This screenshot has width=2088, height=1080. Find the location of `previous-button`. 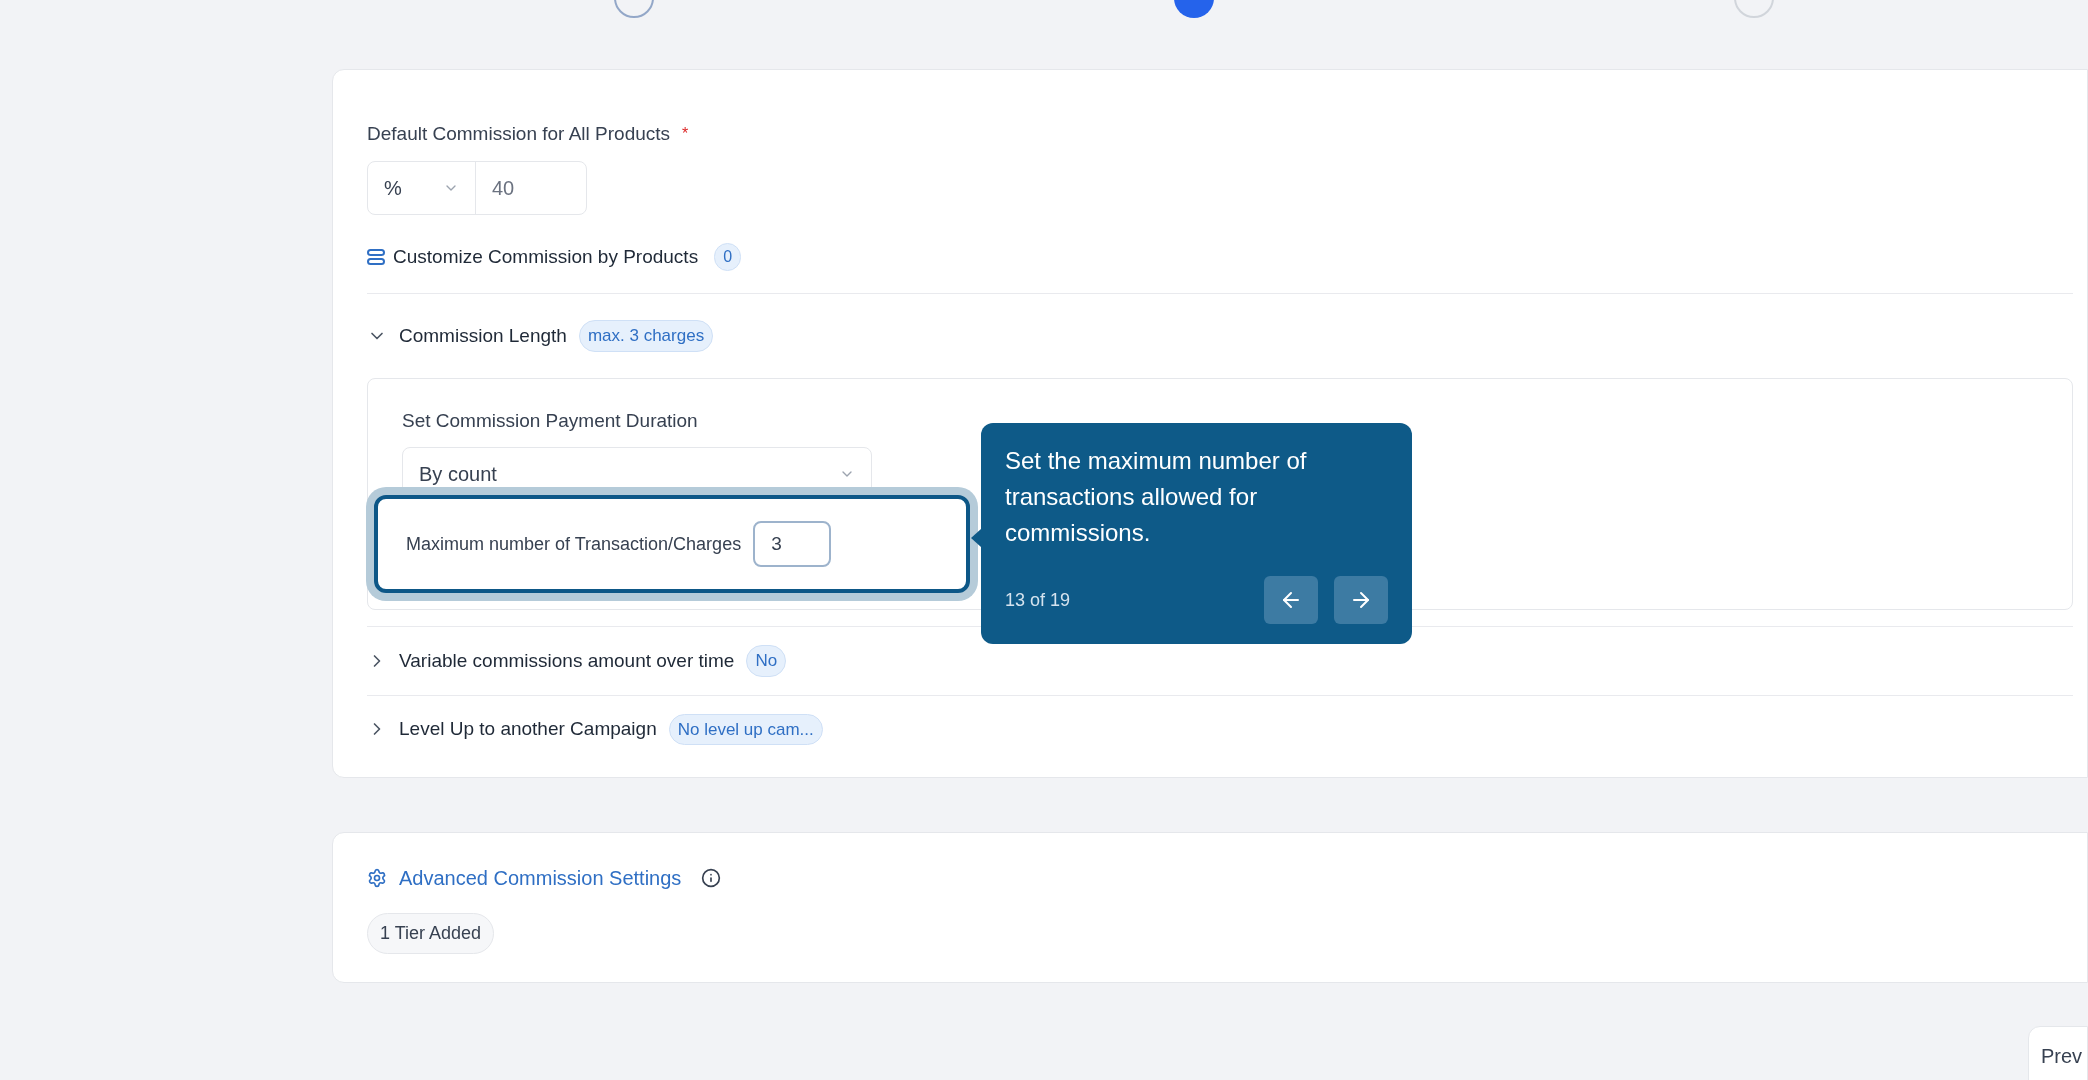

previous-button is located at coordinates (1291, 600).